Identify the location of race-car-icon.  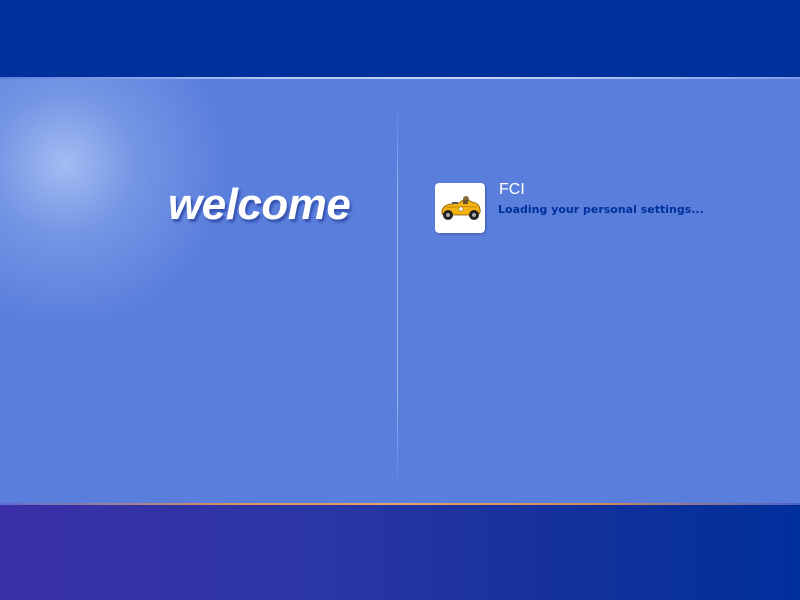
(460, 208).